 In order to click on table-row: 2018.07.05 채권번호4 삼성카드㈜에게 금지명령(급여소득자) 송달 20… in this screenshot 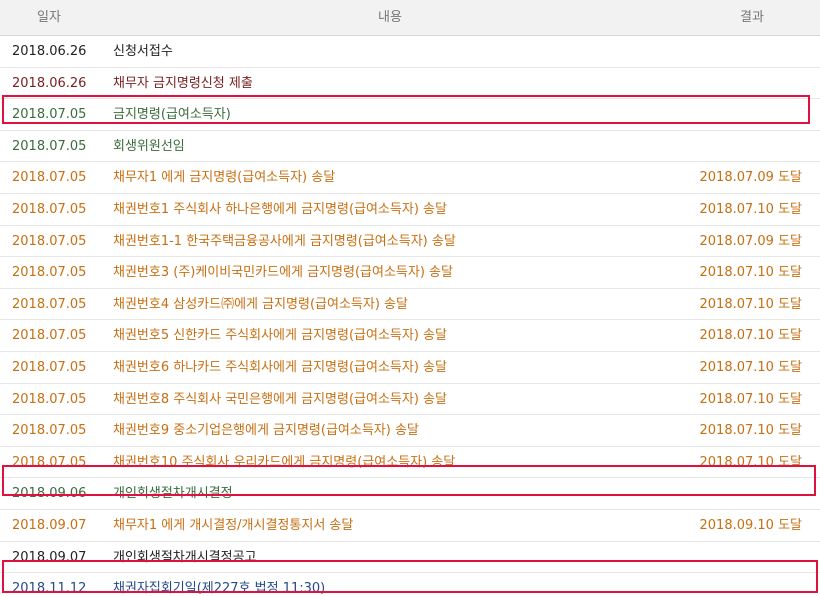, I will do `click(410, 305)`.